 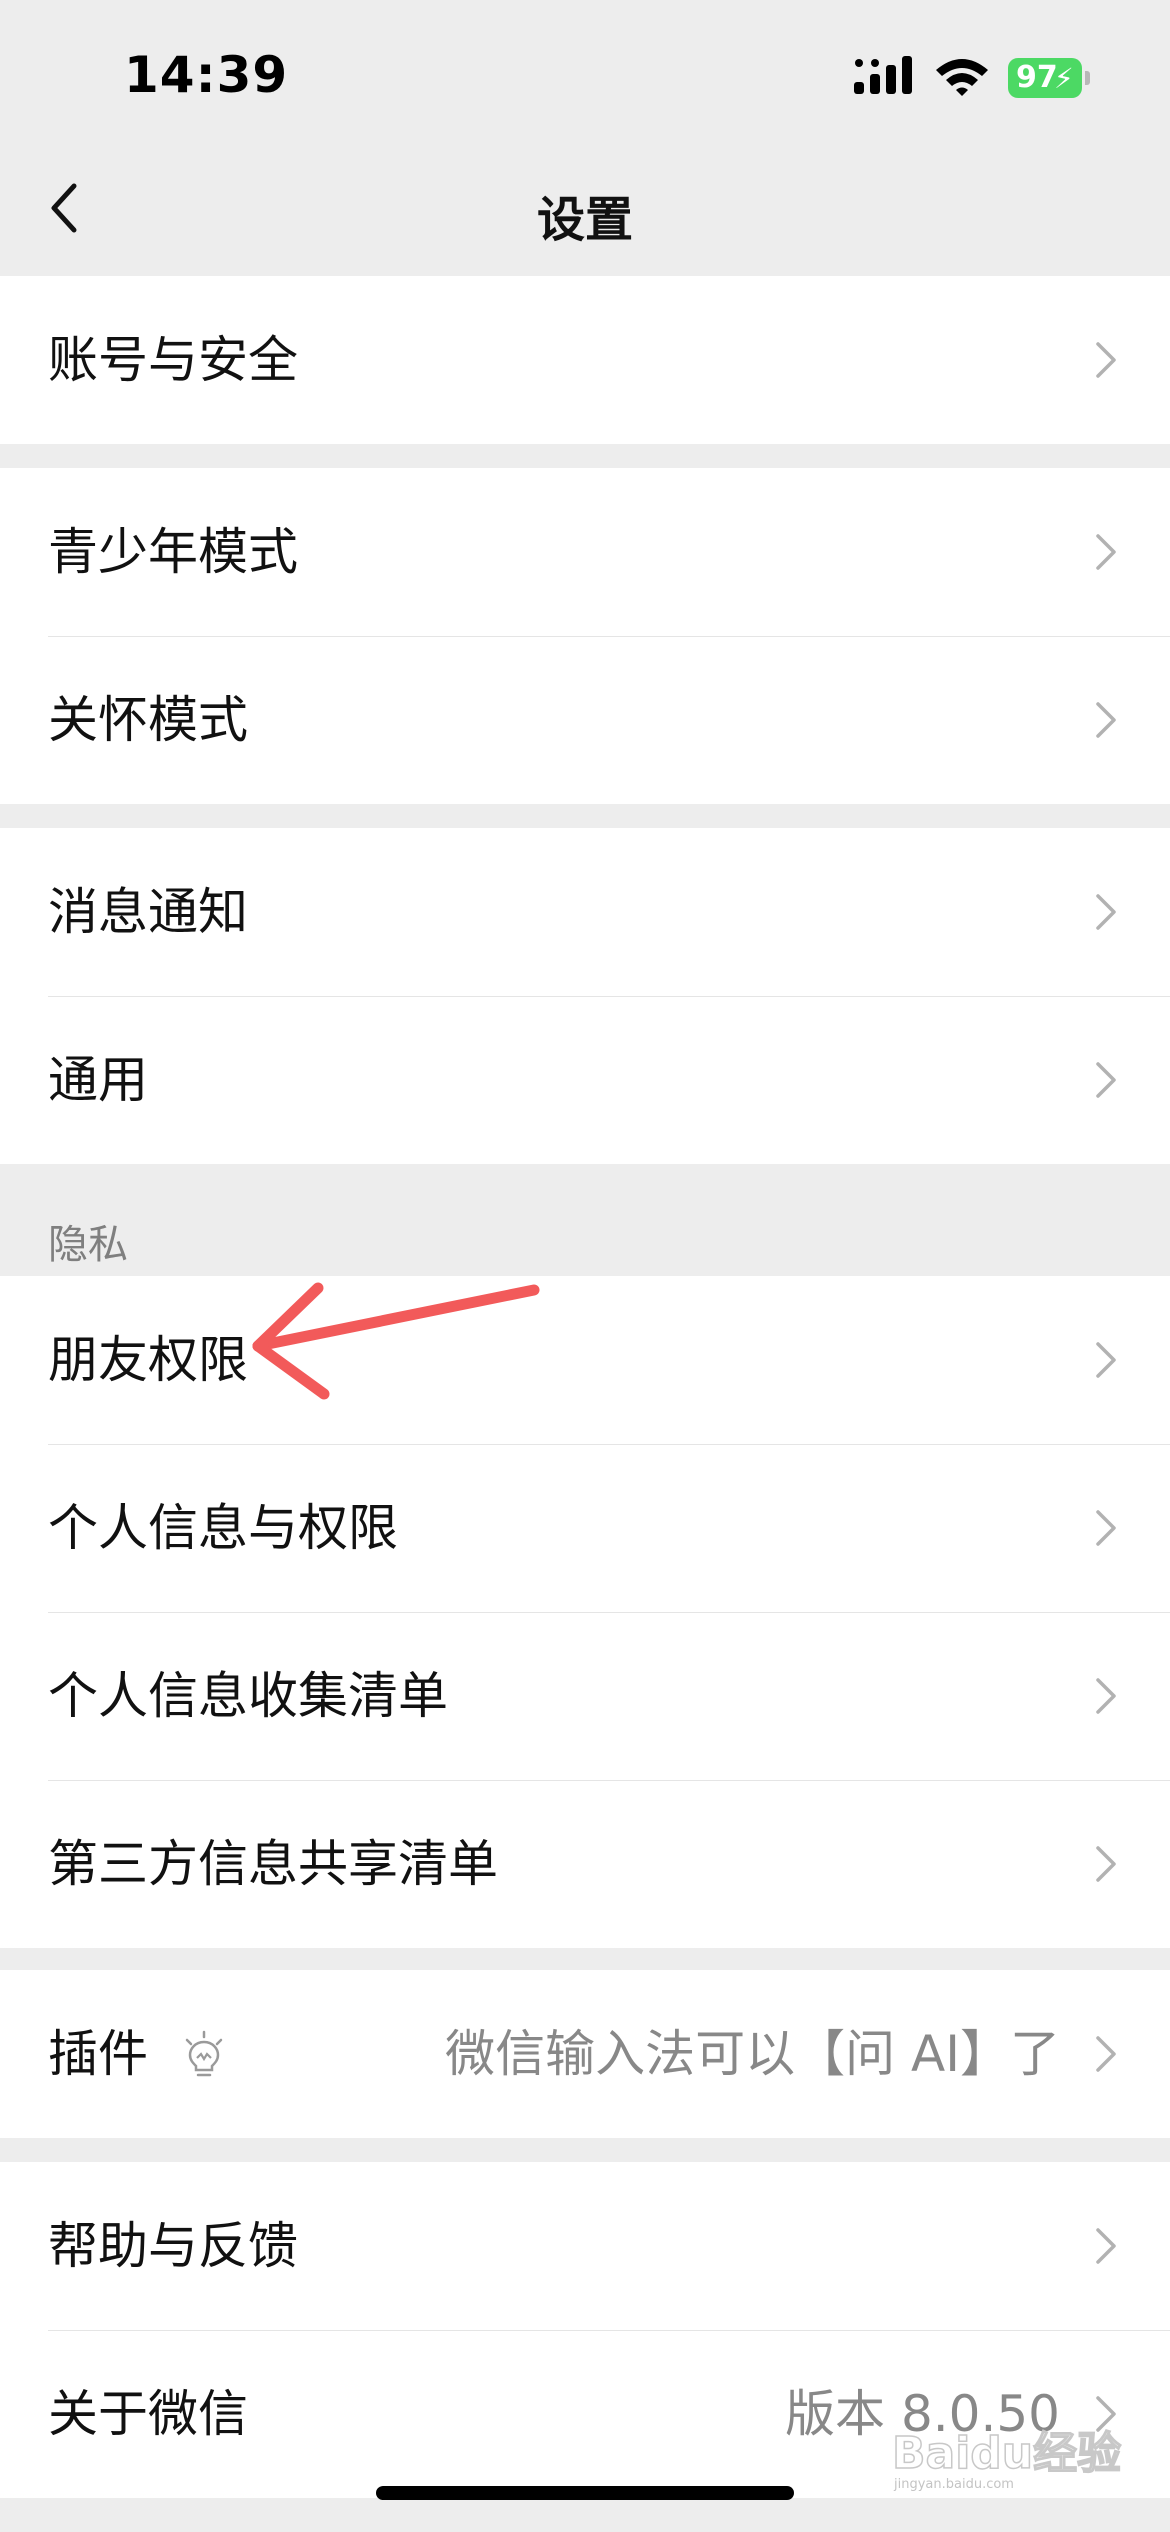 What do you see at coordinates (173, 2246) in the screenshot?
I see `row-label: 帮助与反馈` at bounding box center [173, 2246].